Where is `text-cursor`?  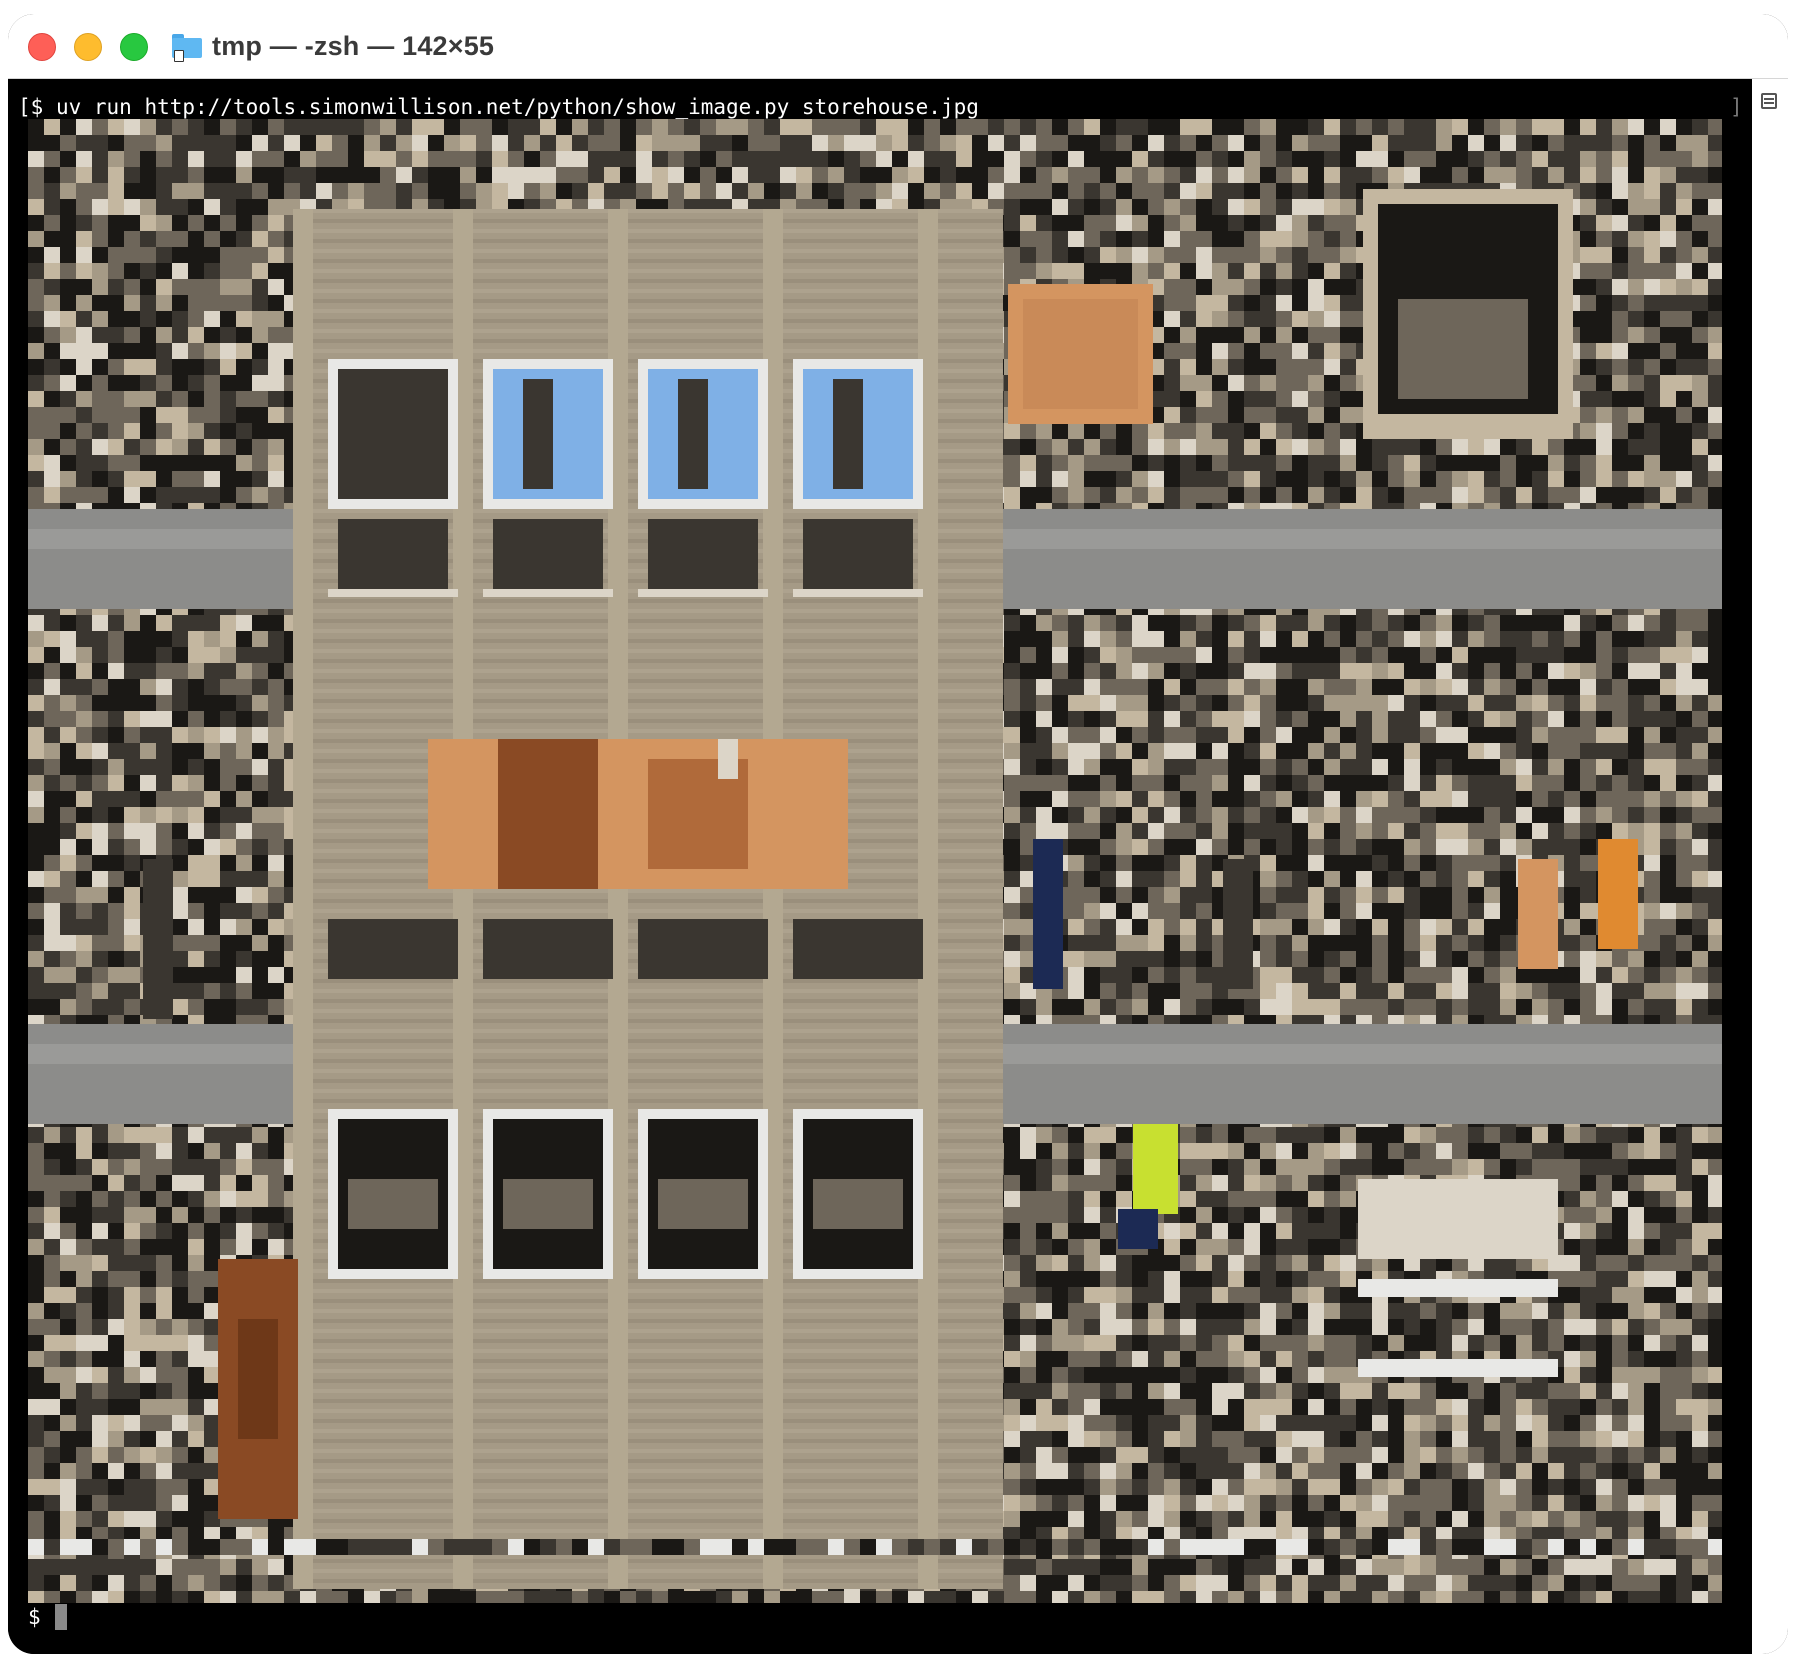 text-cursor is located at coordinates (61, 1617).